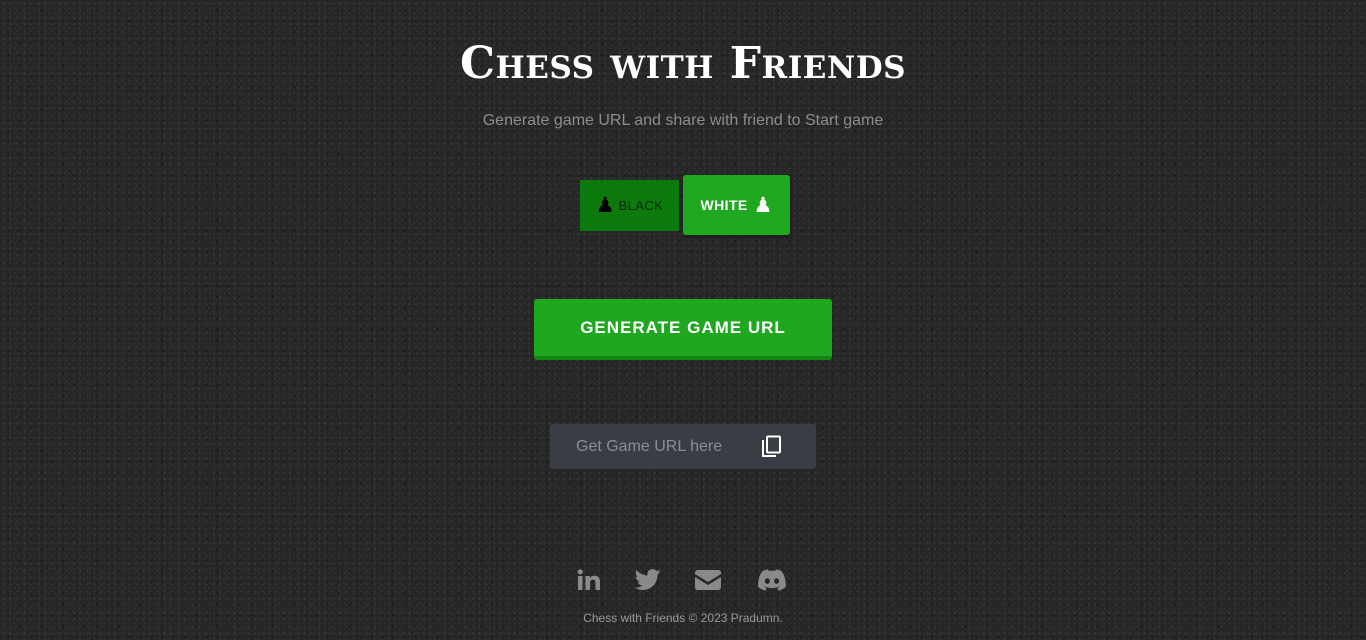 This screenshot has height=640, width=1366. I want to click on copy-icon, so click(771, 446).